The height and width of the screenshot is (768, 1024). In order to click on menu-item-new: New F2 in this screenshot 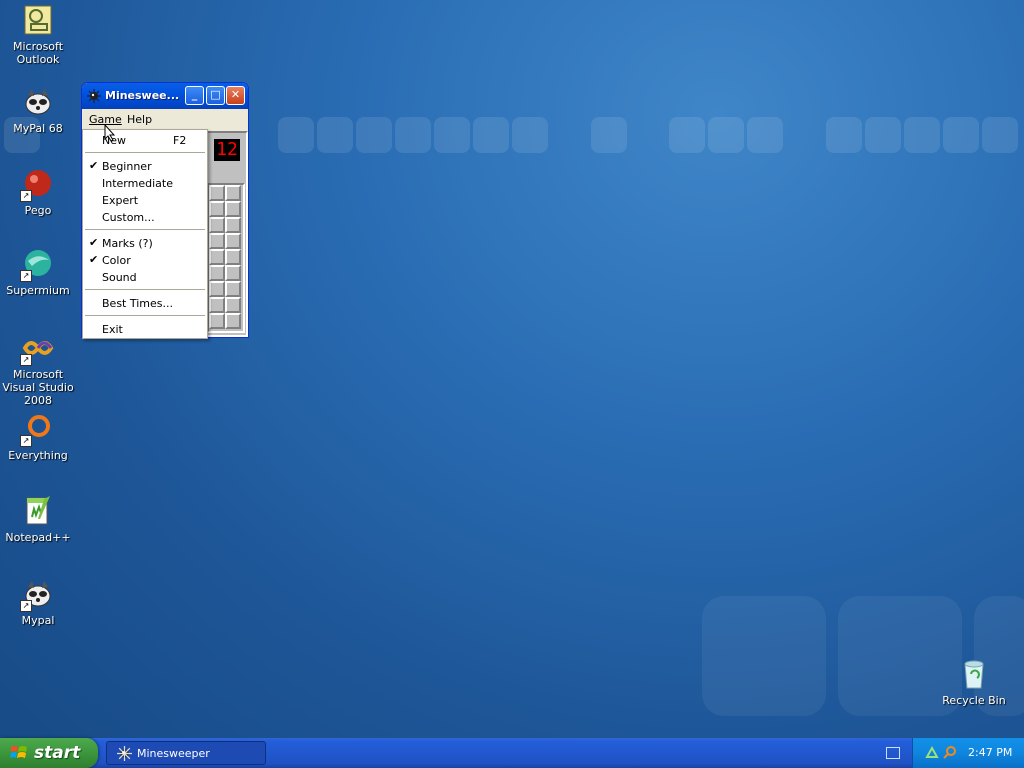, I will do `click(145, 140)`.